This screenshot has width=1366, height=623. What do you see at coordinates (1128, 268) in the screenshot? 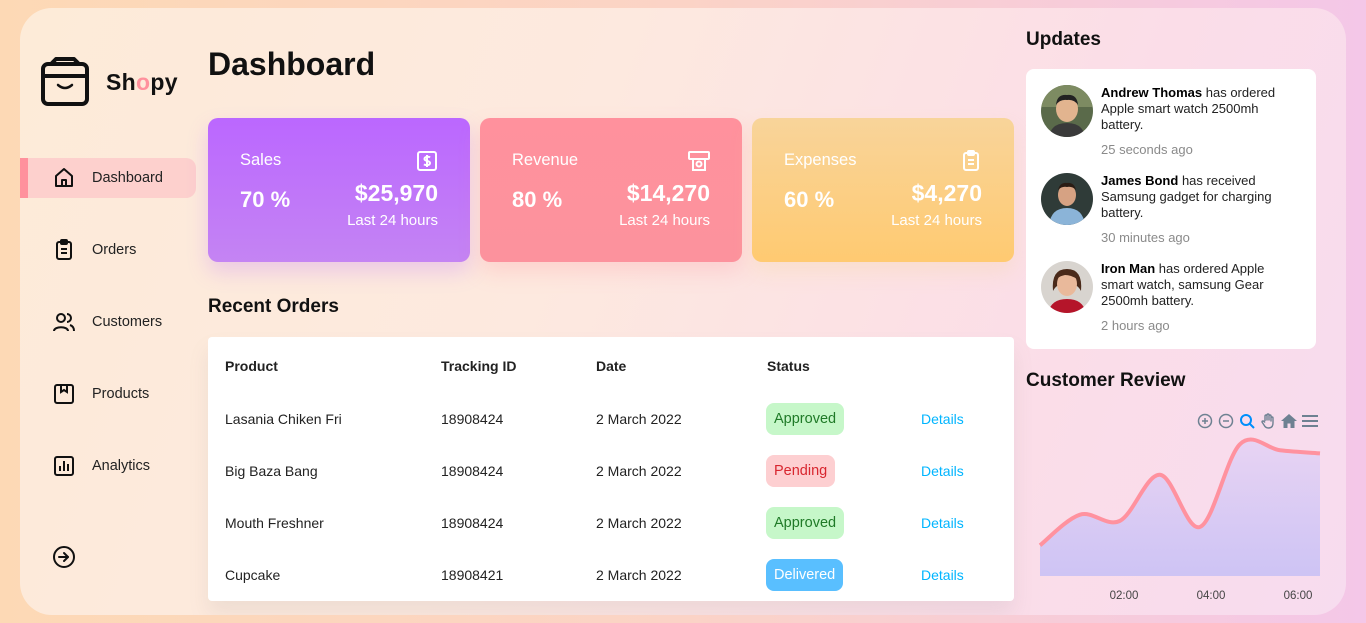
I see `update-name: Iron Man` at bounding box center [1128, 268].